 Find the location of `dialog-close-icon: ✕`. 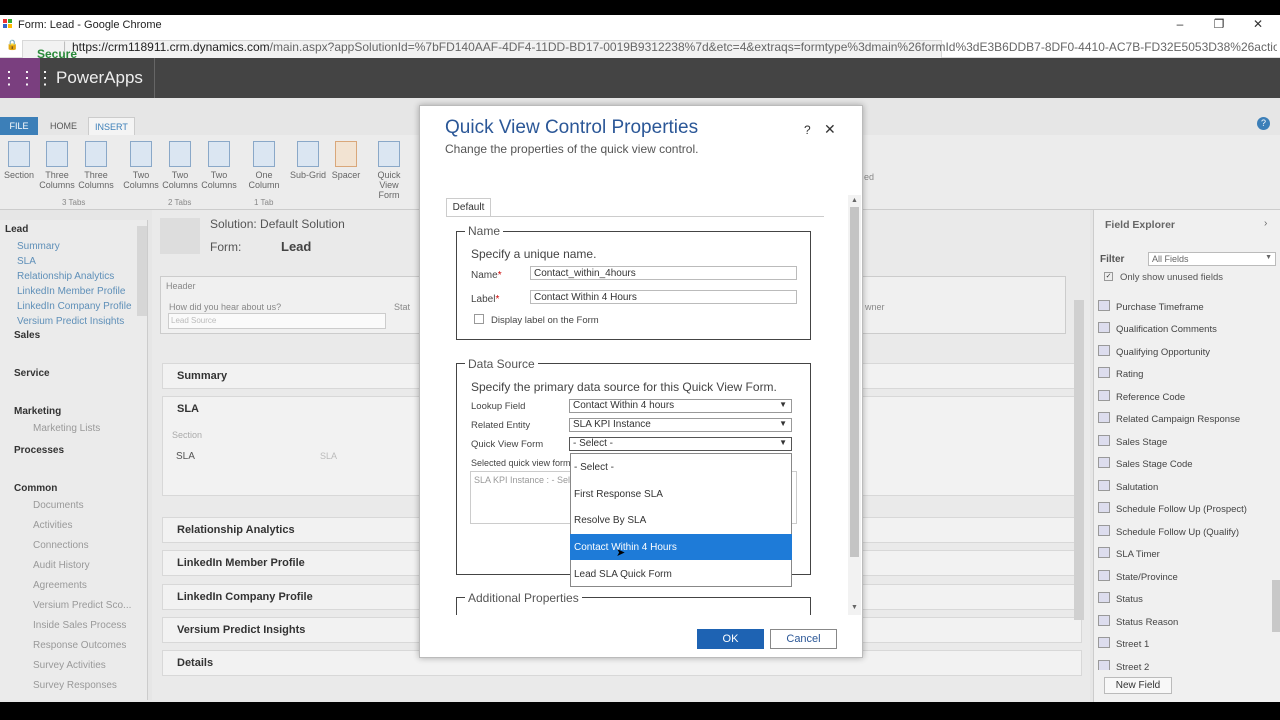

dialog-close-icon: ✕ is located at coordinates (830, 129).